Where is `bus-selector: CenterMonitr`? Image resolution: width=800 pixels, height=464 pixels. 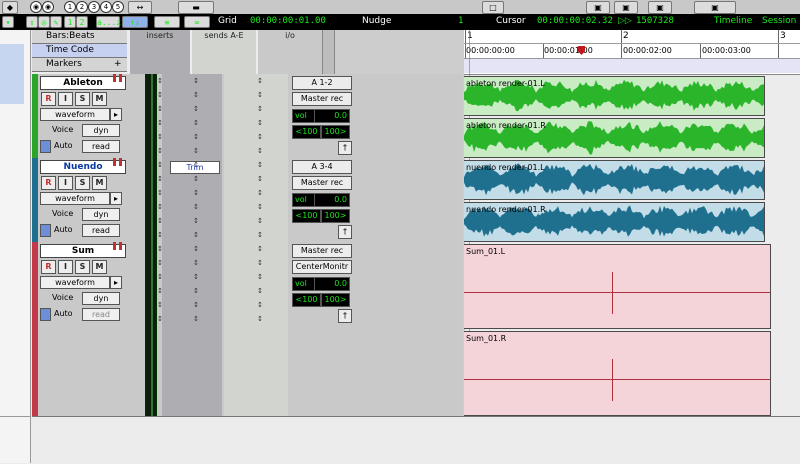
bus-selector: CenterMonitr is located at coordinates (322, 267).